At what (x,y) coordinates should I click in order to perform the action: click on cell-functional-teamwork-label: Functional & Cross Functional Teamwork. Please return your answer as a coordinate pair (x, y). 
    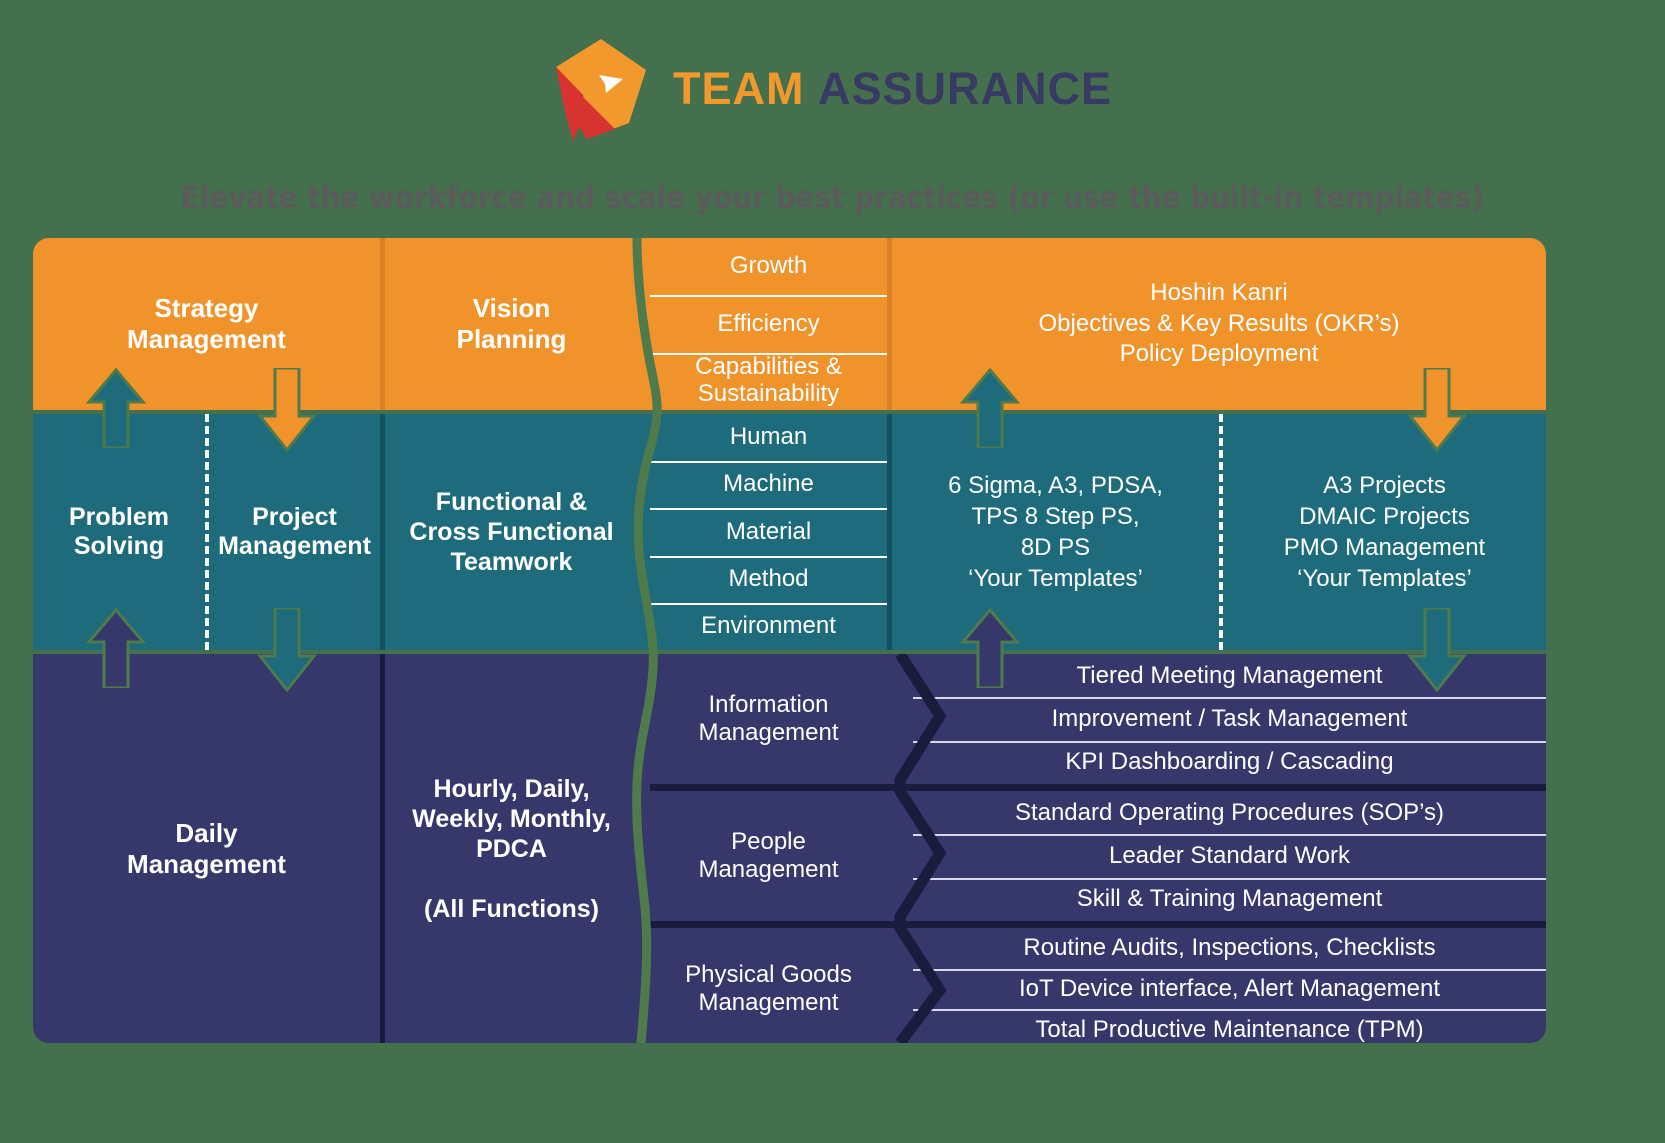
    Looking at the image, I should click on (511, 532).